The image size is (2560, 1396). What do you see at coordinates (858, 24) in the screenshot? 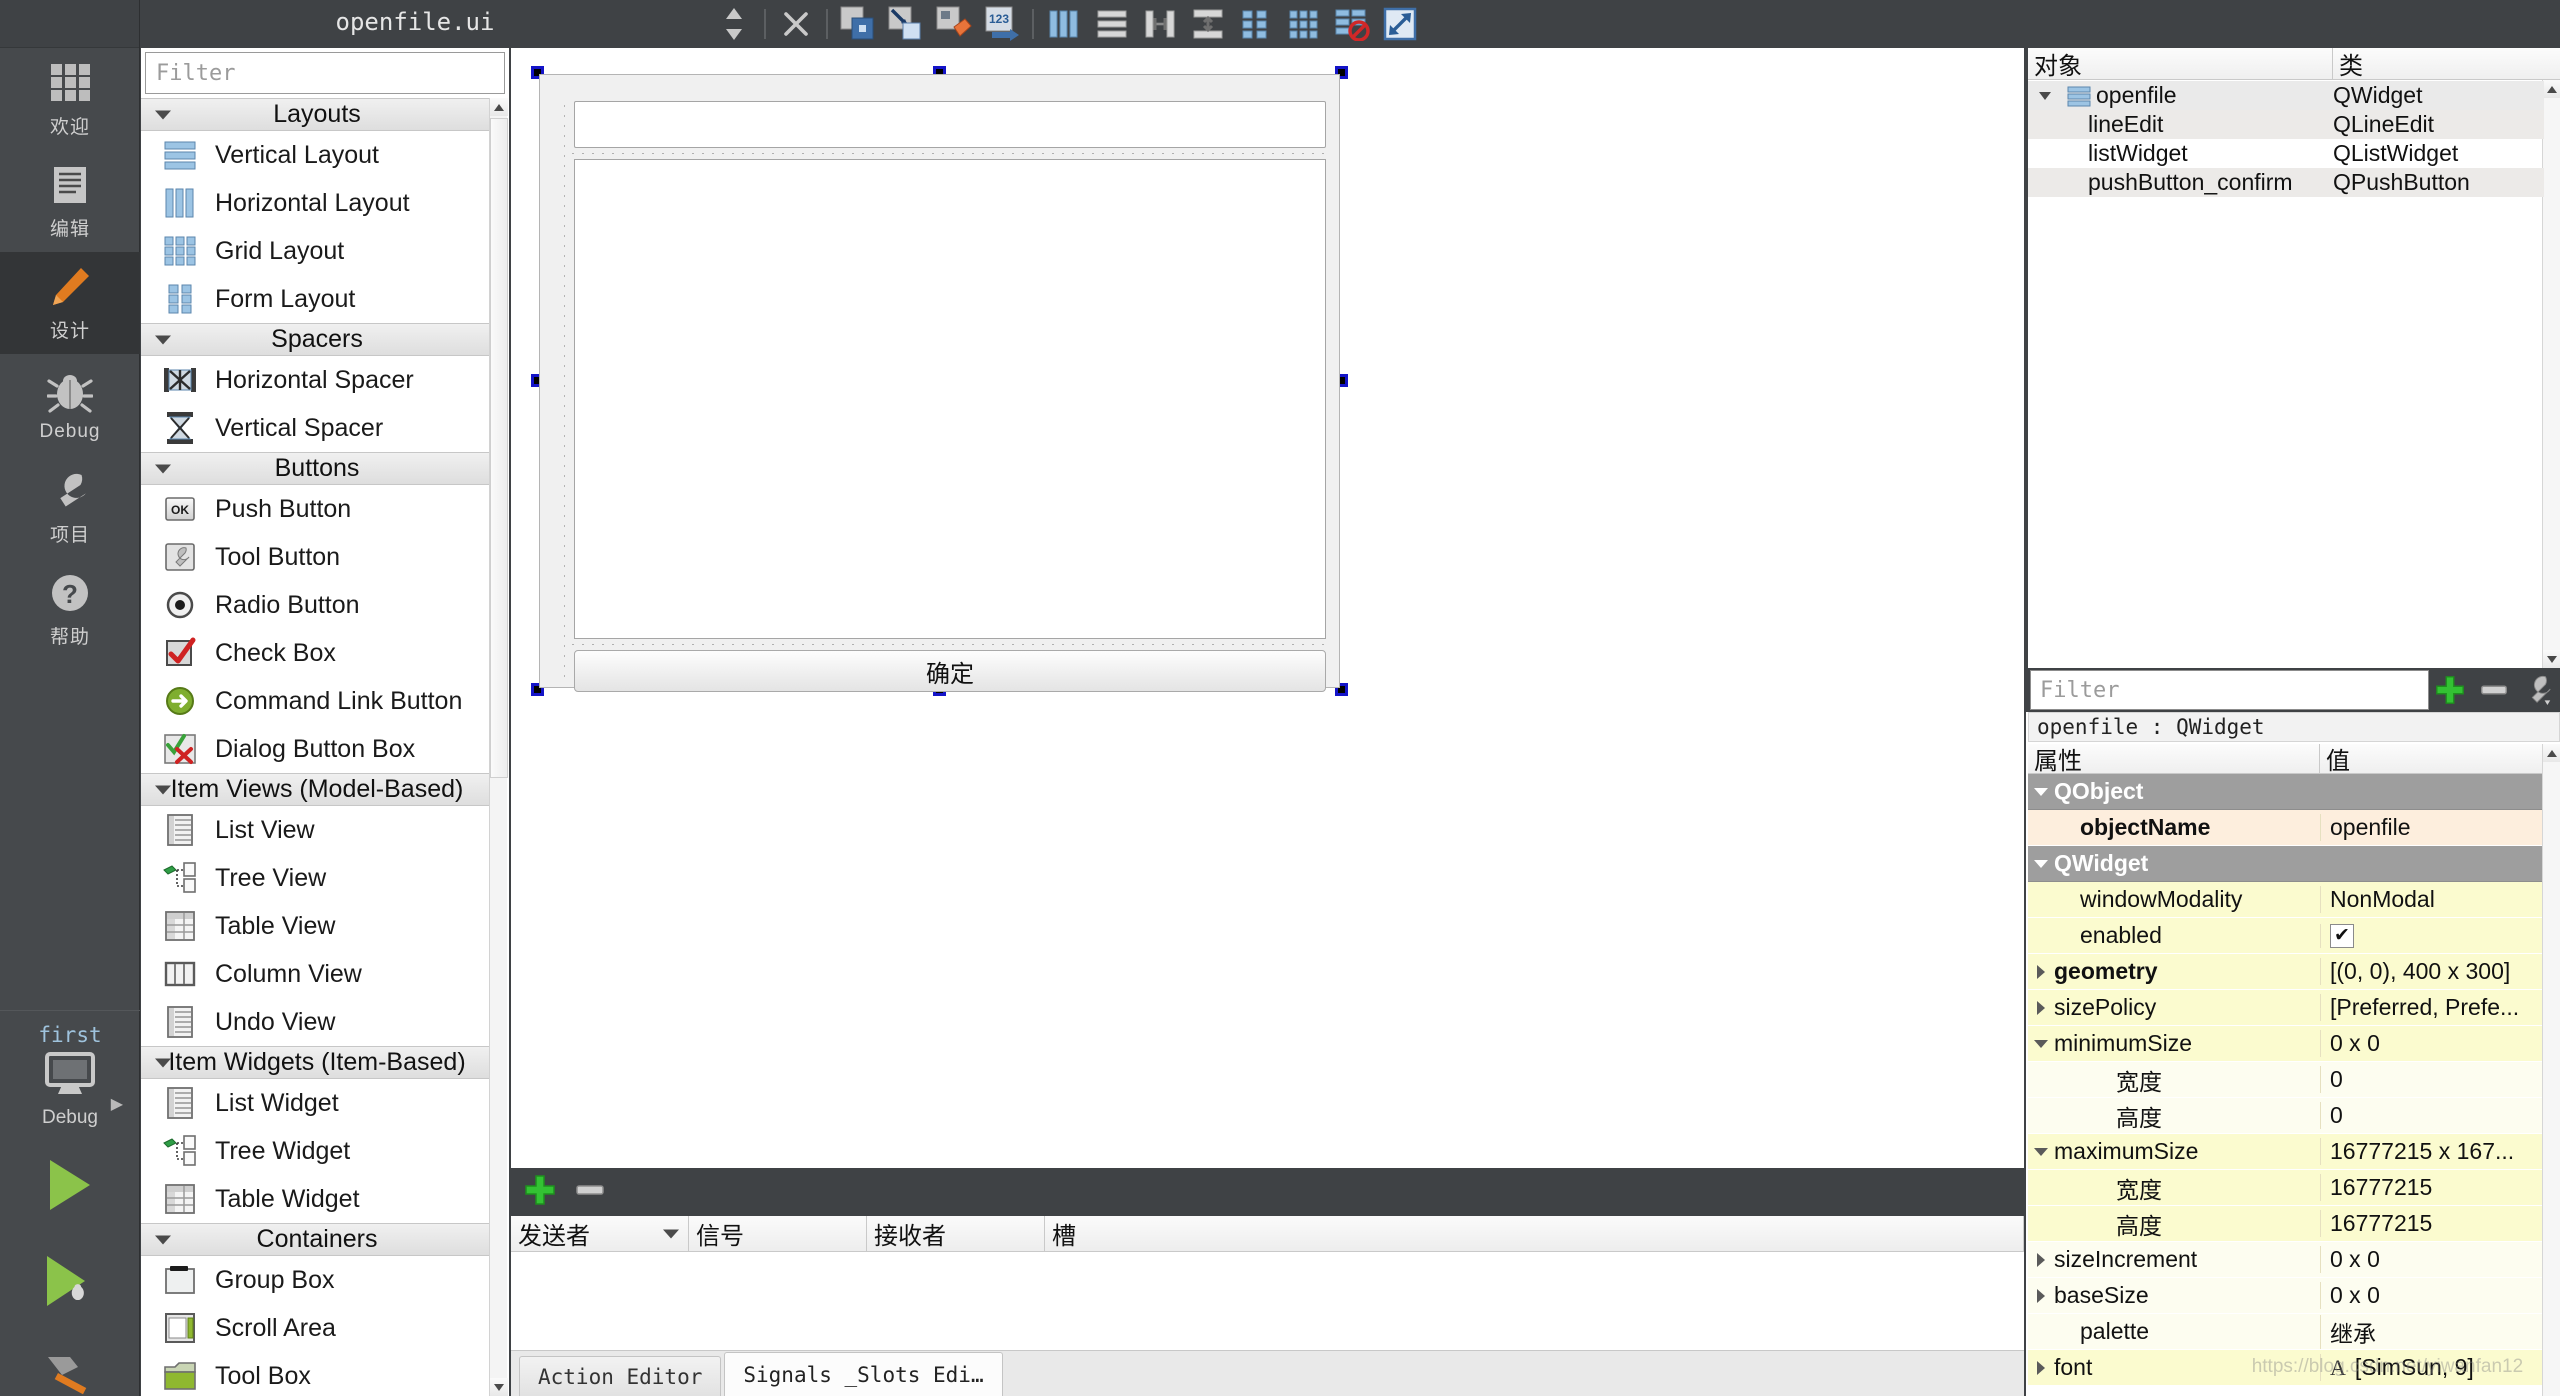
I see `edit-widgets-icon` at bounding box center [858, 24].